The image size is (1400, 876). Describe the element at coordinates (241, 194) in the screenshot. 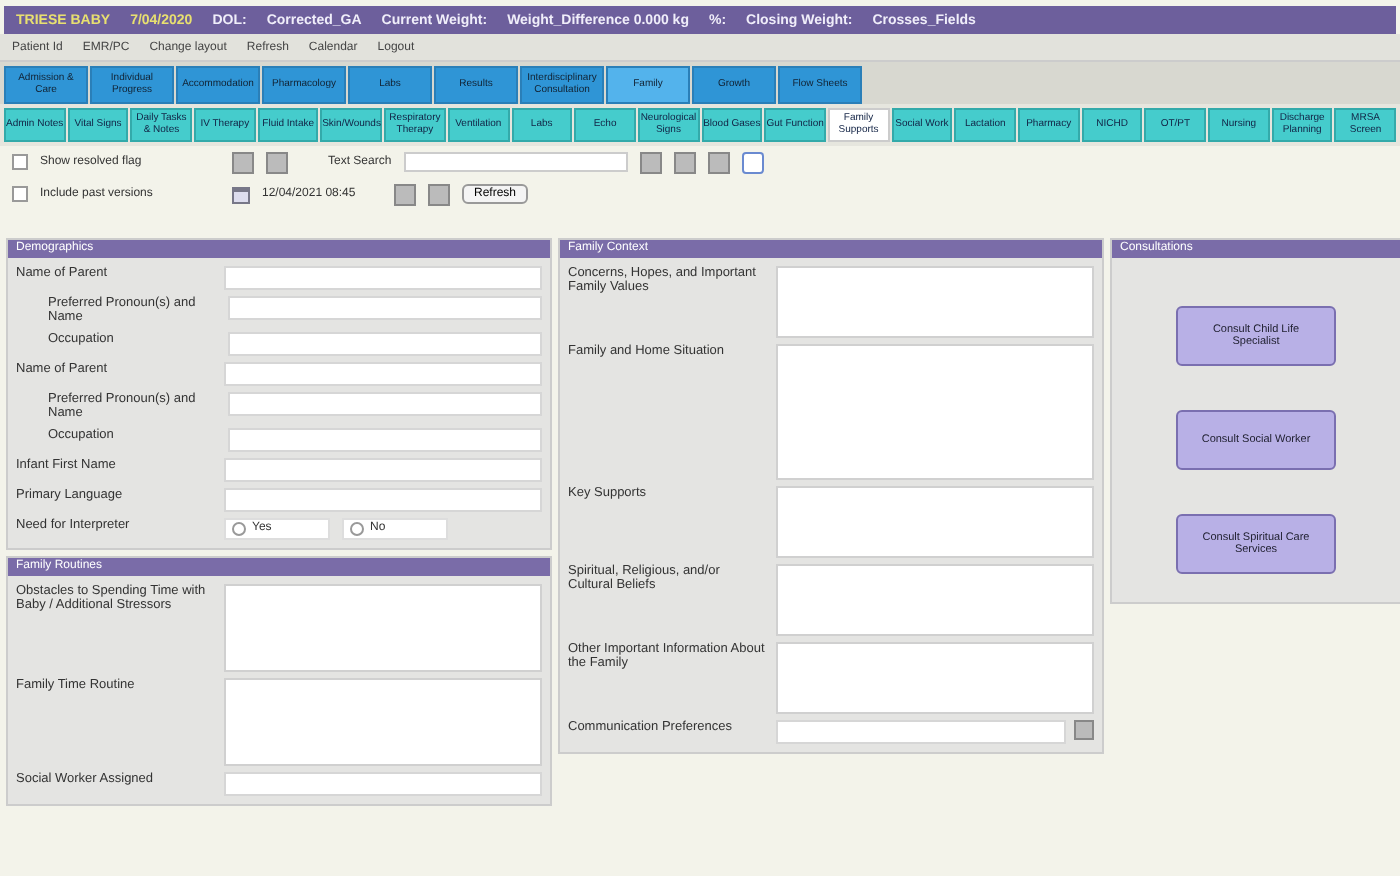

I see `calendar-icon` at that location.